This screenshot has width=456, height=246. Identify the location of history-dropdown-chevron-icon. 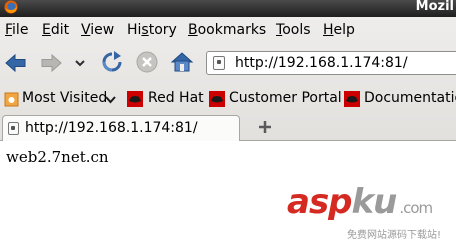
(80, 63).